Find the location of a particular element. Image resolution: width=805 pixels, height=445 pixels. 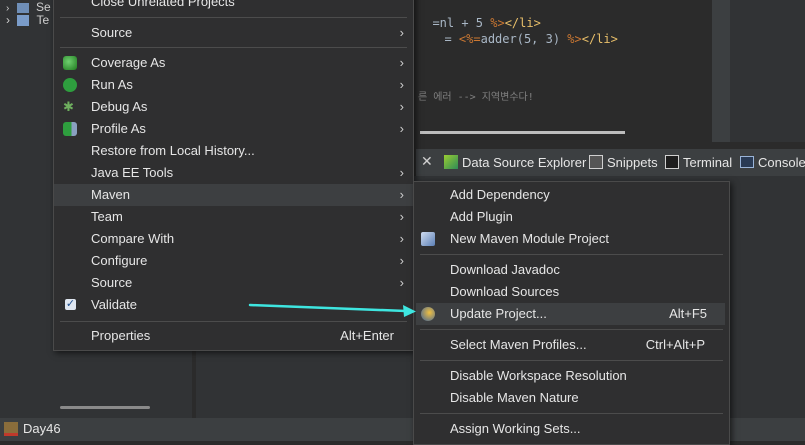

snippets-icon is located at coordinates (596, 162).